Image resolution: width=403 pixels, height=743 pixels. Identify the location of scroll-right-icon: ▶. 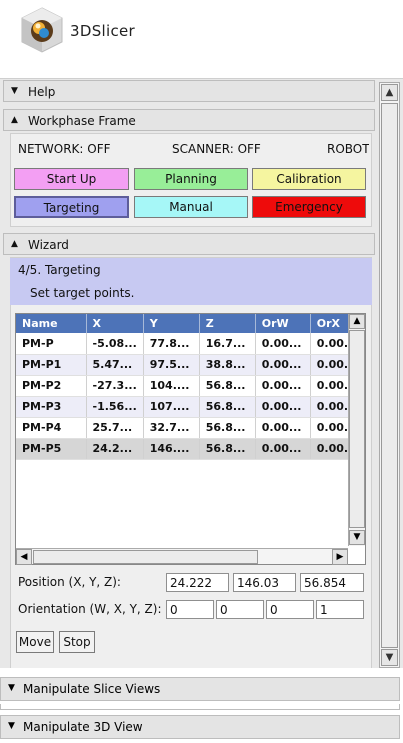
(340, 557).